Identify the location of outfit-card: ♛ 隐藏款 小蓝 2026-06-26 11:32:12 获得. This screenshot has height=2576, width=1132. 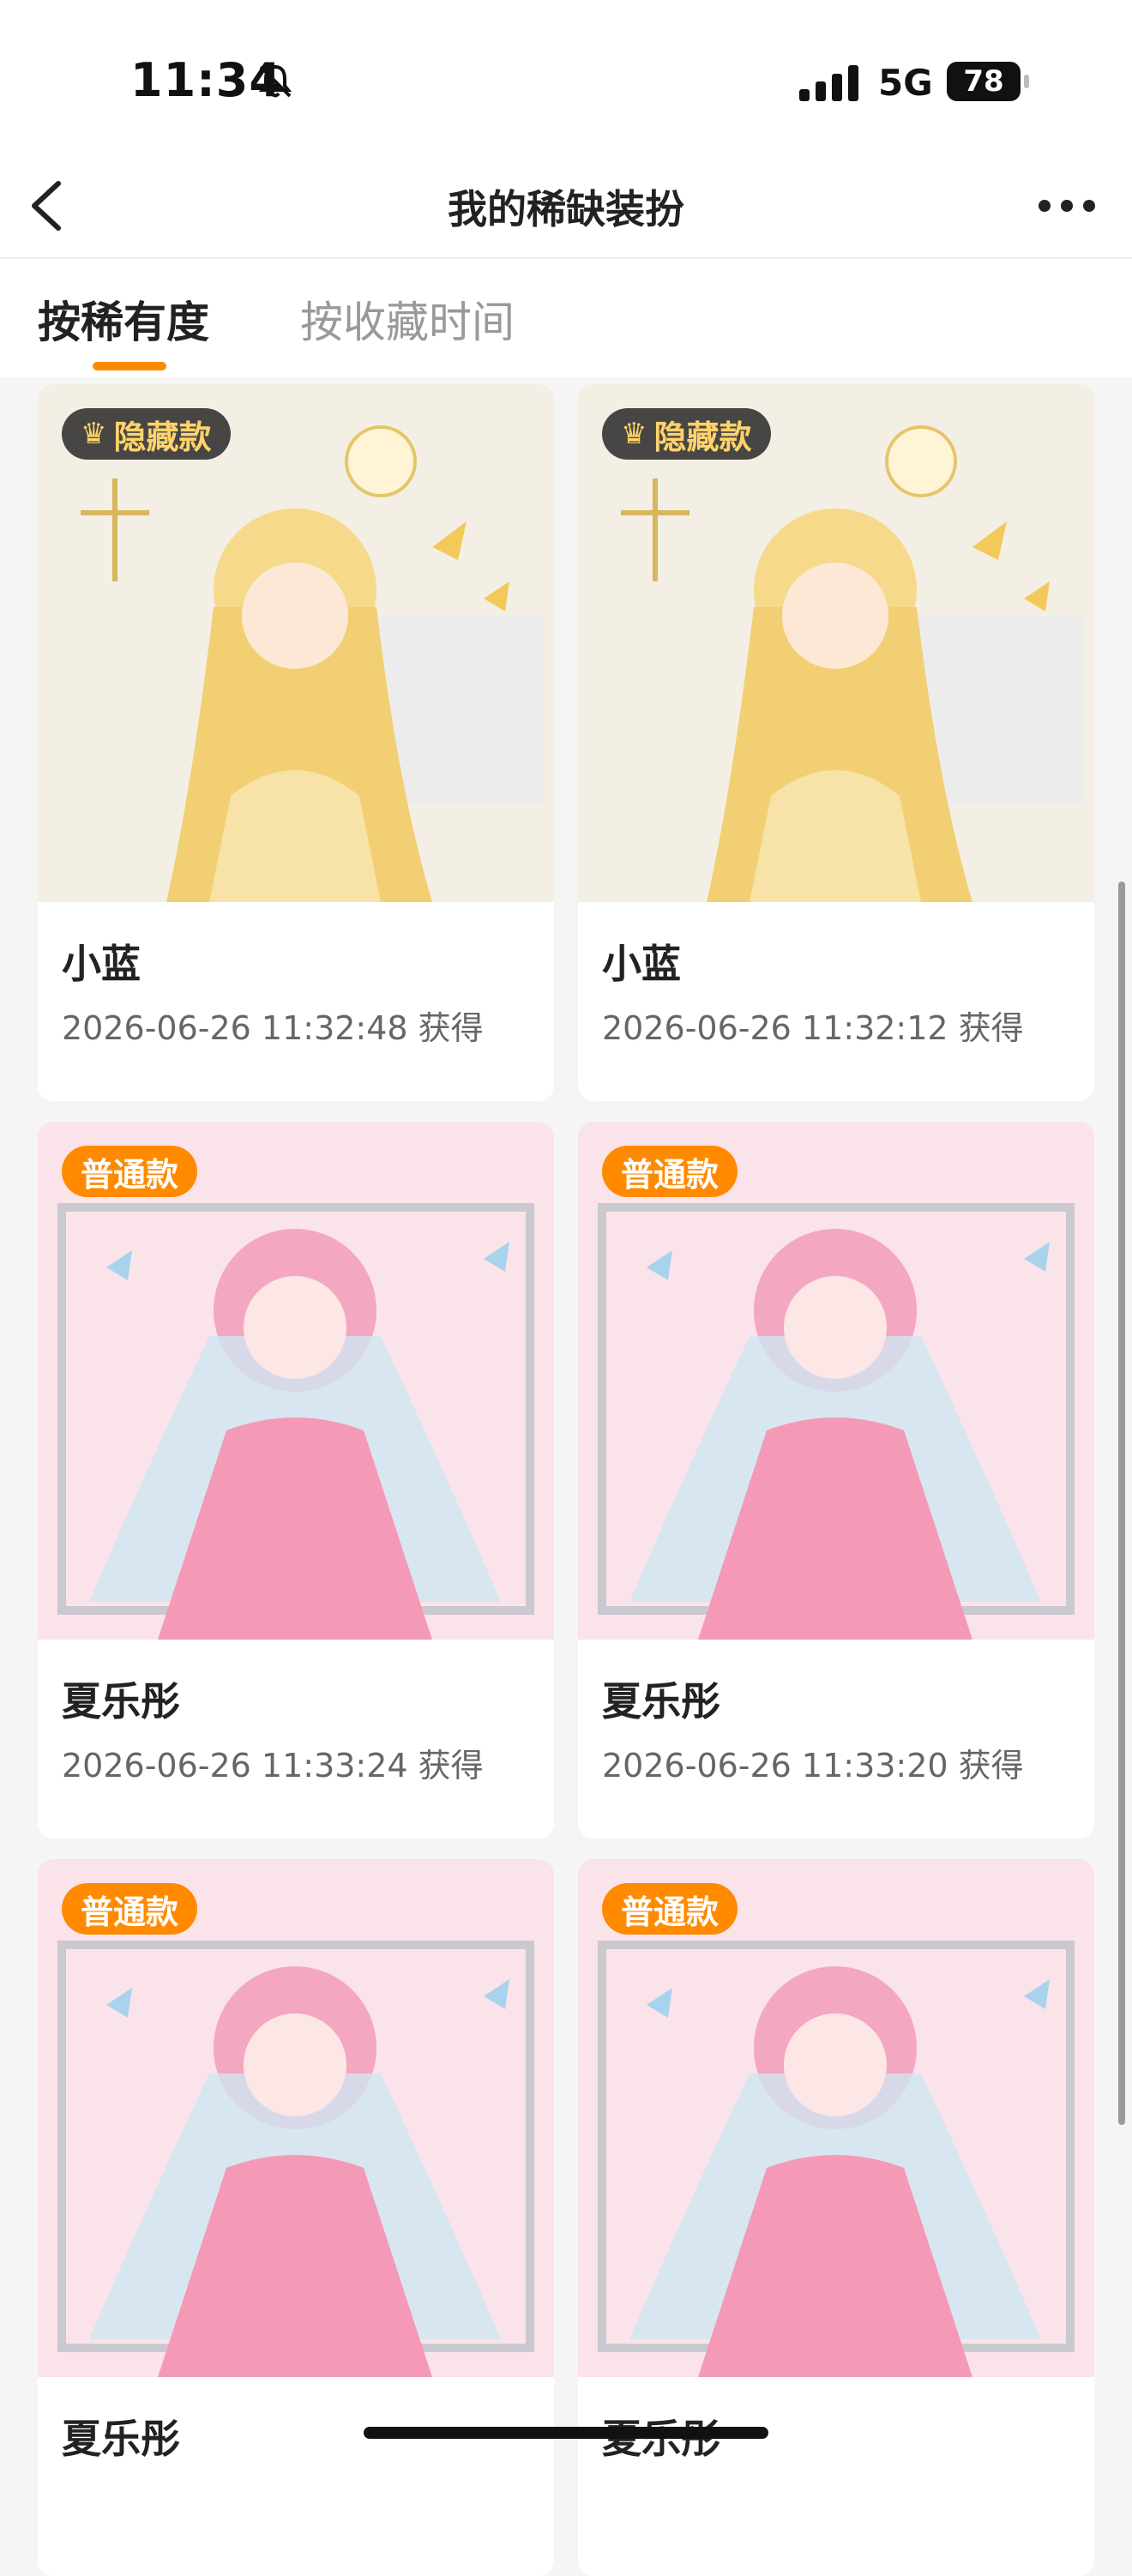
(836, 743).